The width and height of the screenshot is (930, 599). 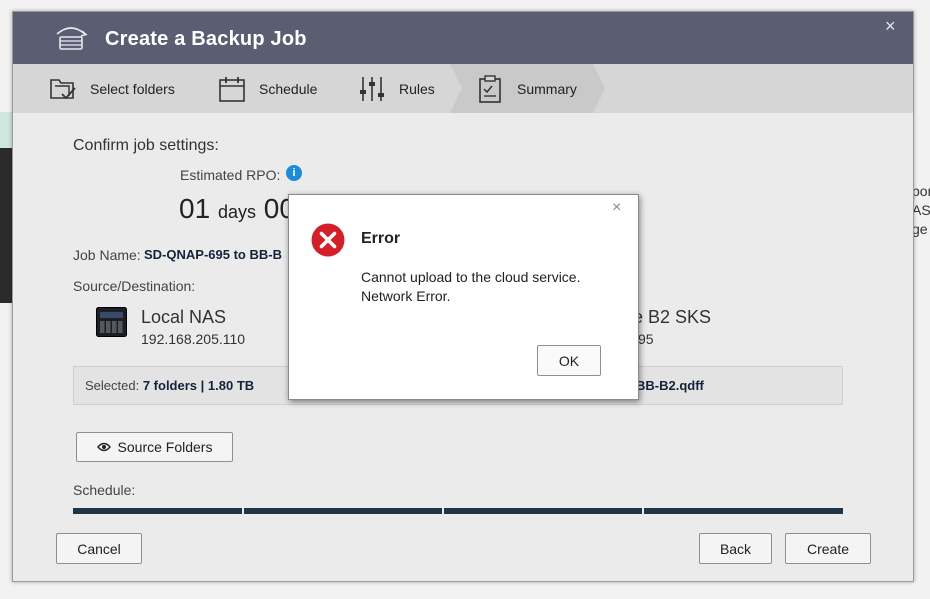 What do you see at coordinates (104, 490) in the screenshot?
I see `schedule-label: Schedule:` at bounding box center [104, 490].